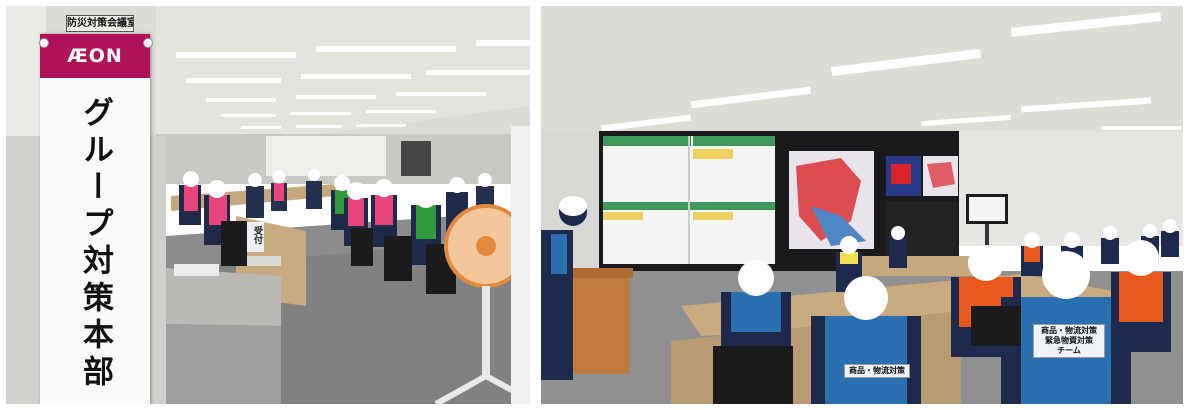  What do you see at coordinates (877, 371) in the screenshot?
I see `vest-name-tag: 商品・物流対策` at bounding box center [877, 371].